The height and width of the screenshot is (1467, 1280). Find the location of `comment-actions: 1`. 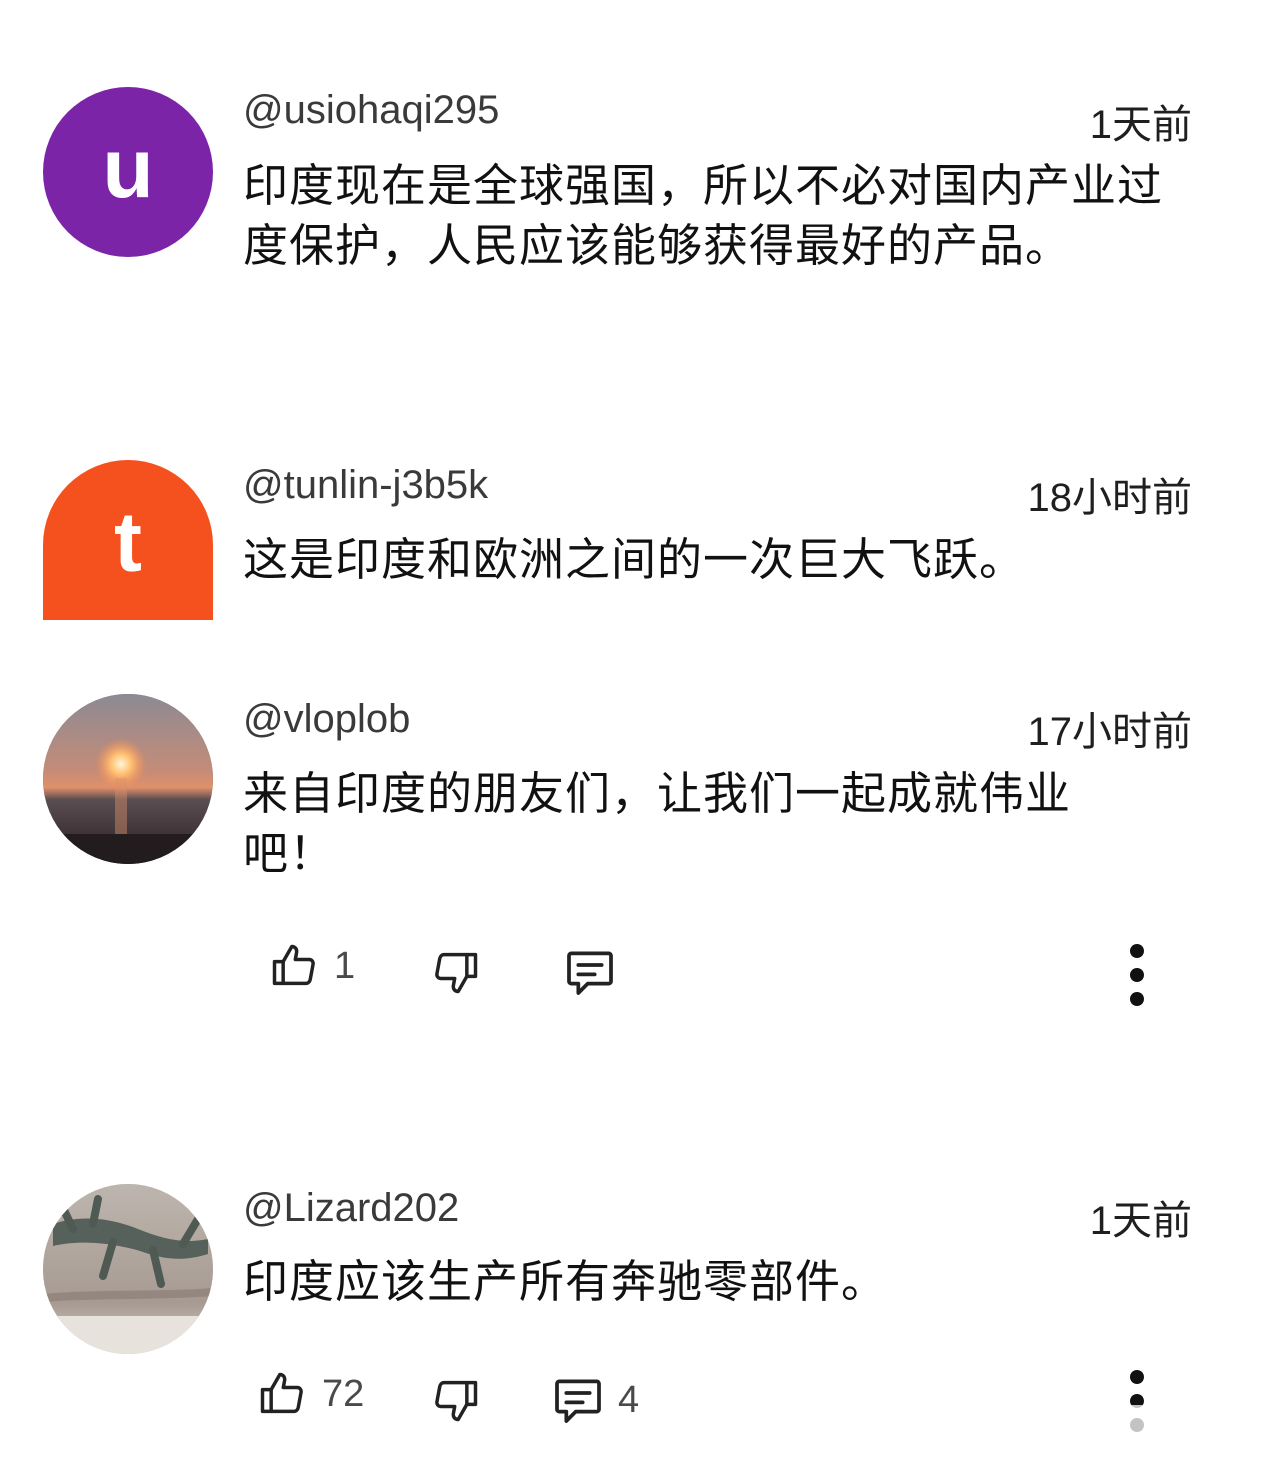

comment-actions: 1 is located at coordinates (640, 972).